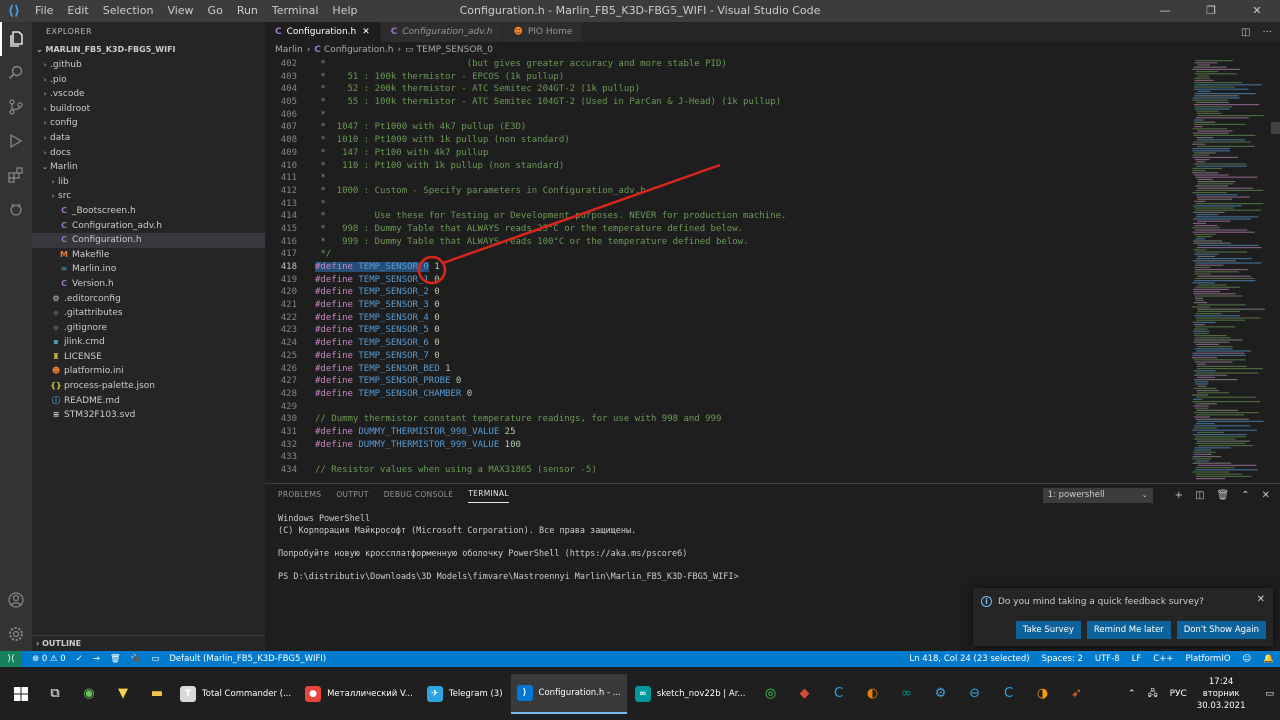  I want to click on menu-selection: Selection, so click(128, 11).